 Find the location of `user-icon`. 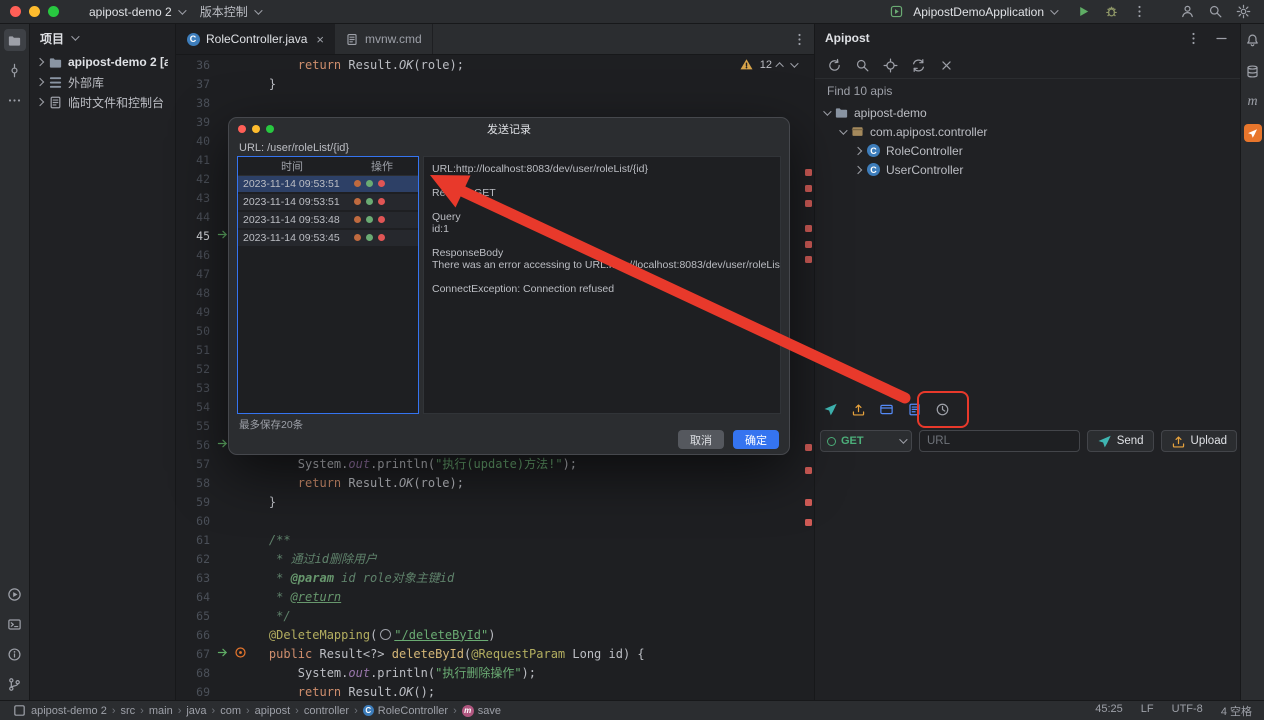

user-icon is located at coordinates (1187, 12).